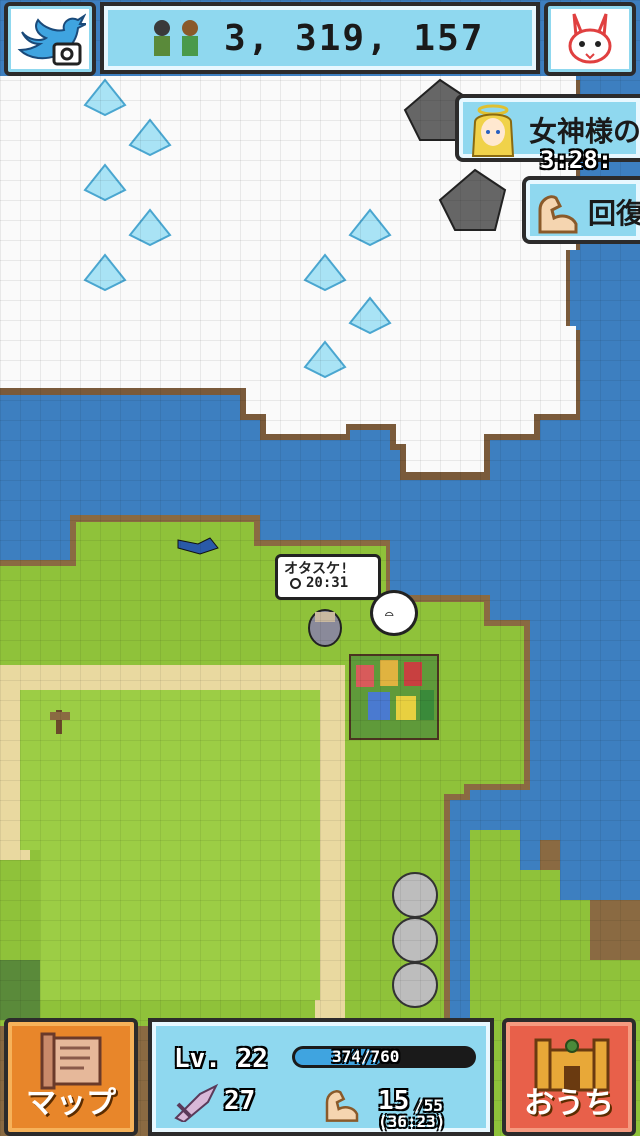 This screenshot has height=1136, width=640. I want to click on attack-value: 27, so click(240, 1101).